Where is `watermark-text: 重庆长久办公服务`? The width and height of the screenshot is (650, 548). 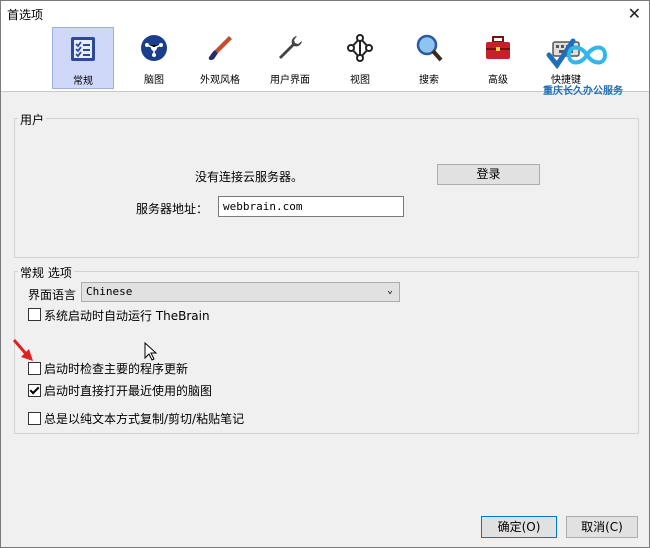 watermark-text: 重庆长久办公服务 is located at coordinates (583, 91).